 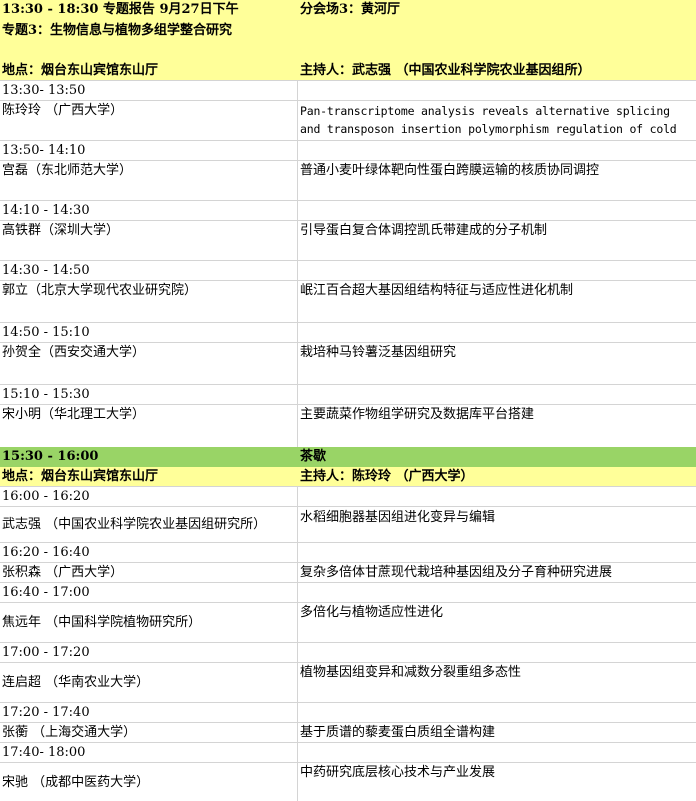 What do you see at coordinates (74, 414) in the screenshot?
I see `talk-speaker: 宋小明（华北理工大学）` at bounding box center [74, 414].